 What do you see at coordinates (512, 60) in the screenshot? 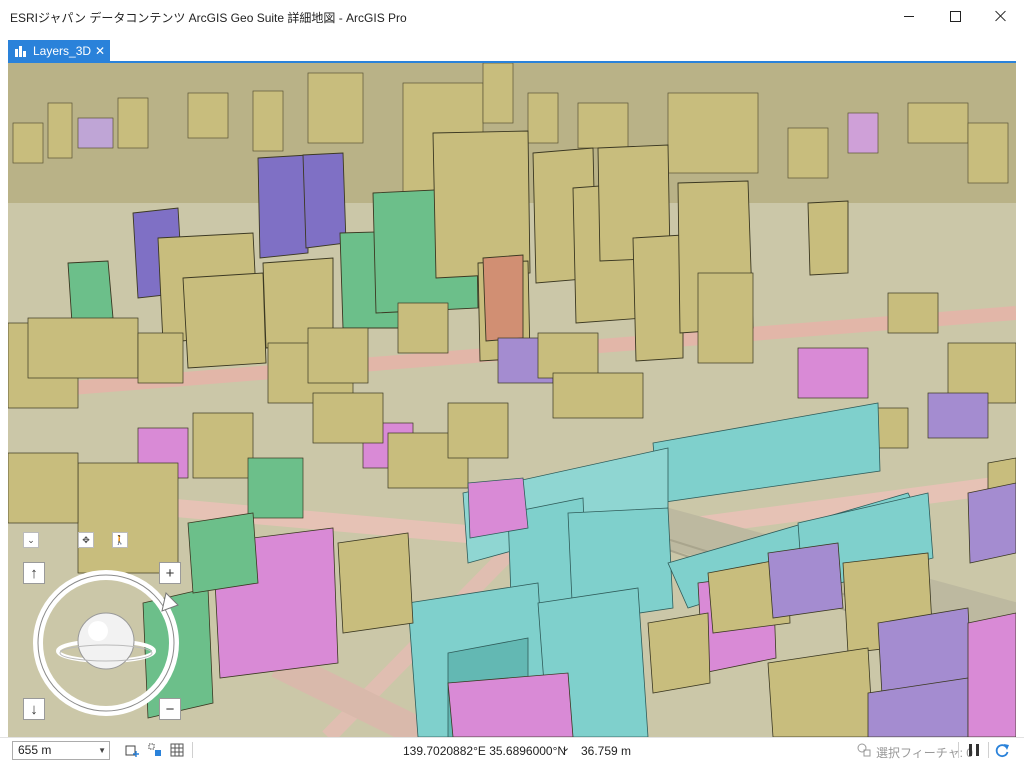
I see `view-tab-bar: Layers_3D ✕ ▼` at bounding box center [512, 60].